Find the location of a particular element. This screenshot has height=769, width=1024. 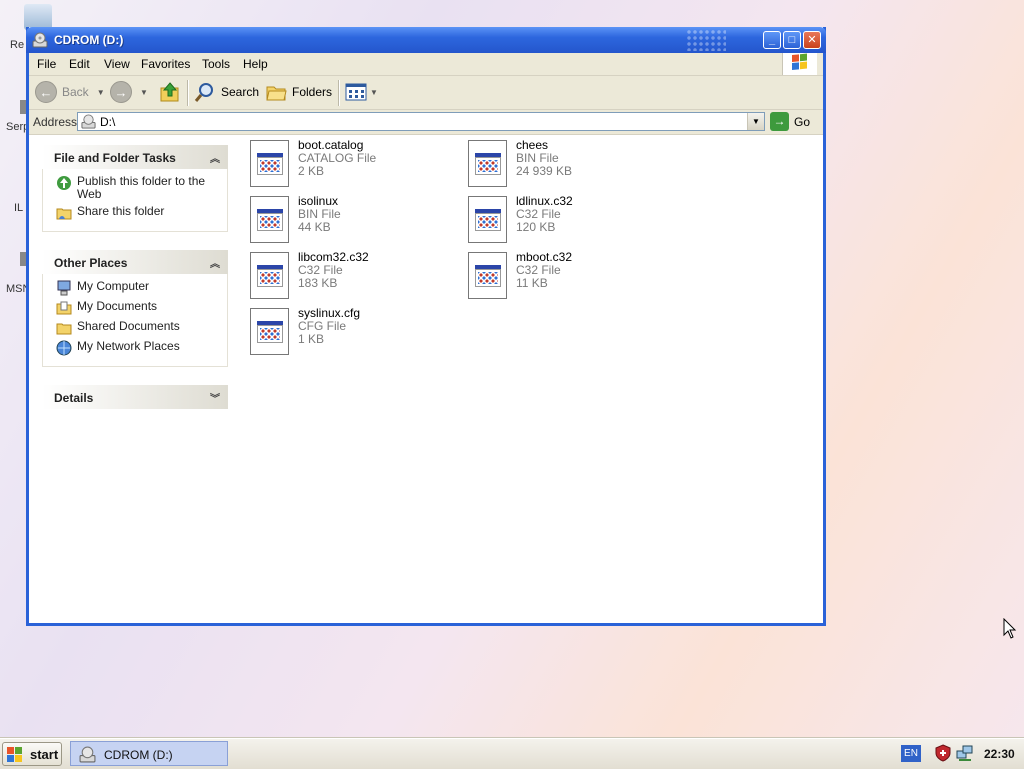

toolbar: ← Back ▼ → ▼ Search Folders ▼ is located at coordinates (426, 93).